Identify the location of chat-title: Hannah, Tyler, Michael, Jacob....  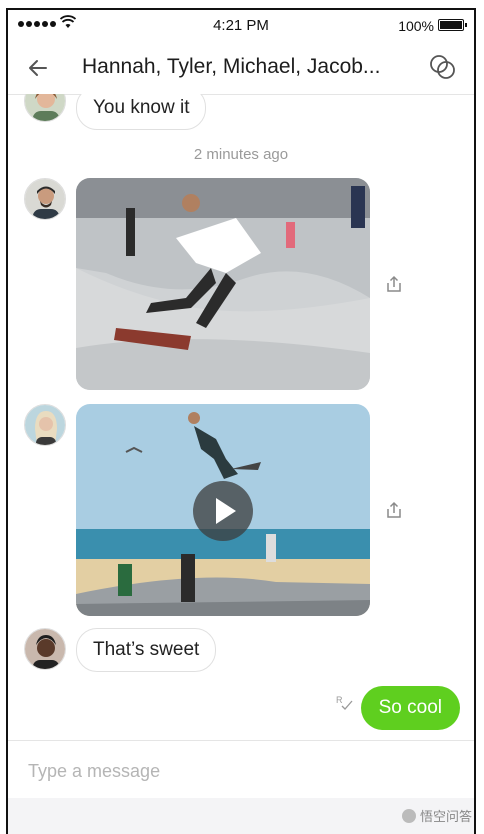
(245, 67).